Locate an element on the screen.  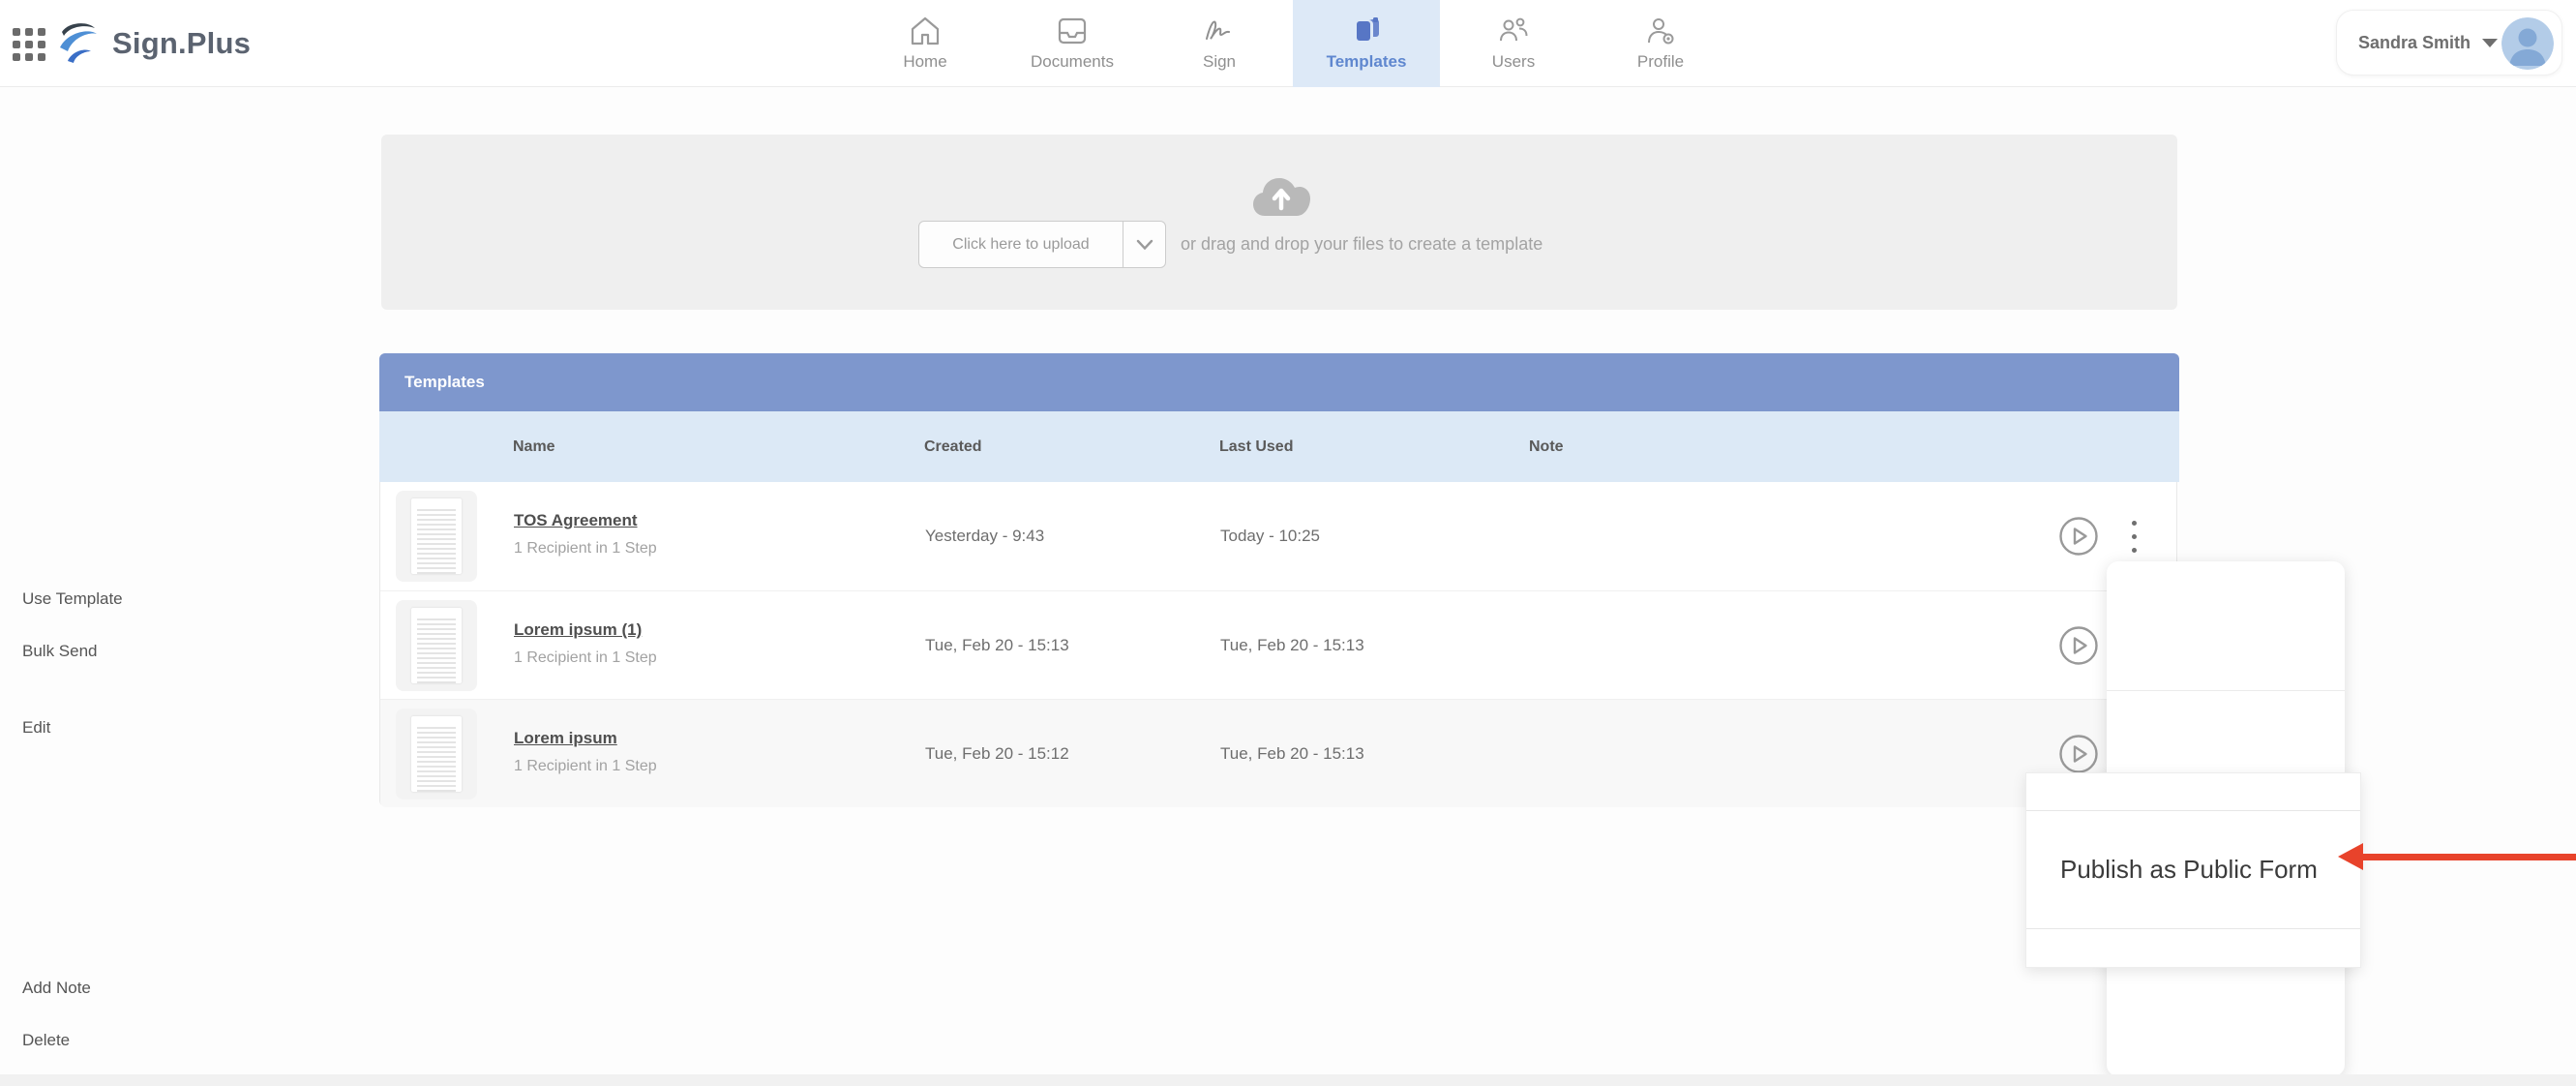
user-menu: Sandra Smith is located at coordinates (2449, 42).